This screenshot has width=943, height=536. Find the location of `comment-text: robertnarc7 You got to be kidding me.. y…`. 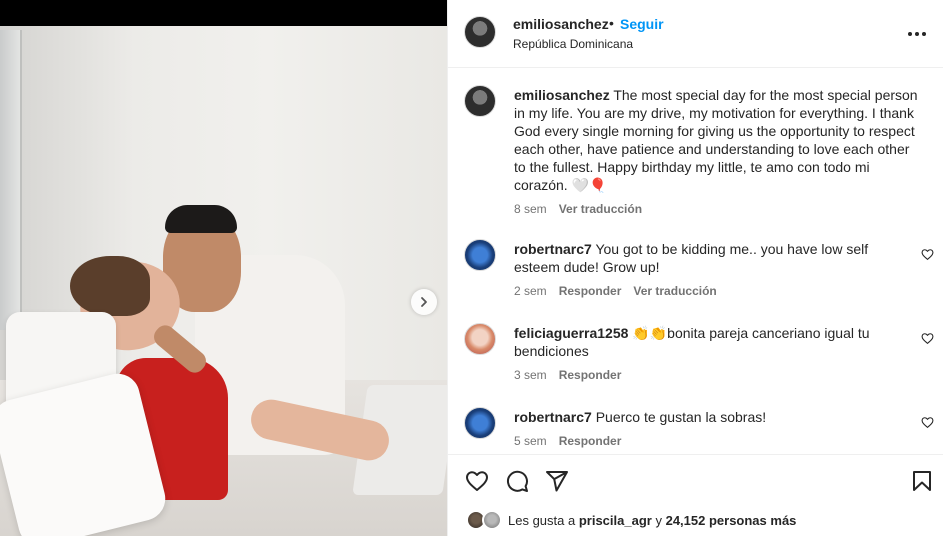

comment-text: robertnarc7 You got to be kidding me.. y… is located at coordinates (709, 258).